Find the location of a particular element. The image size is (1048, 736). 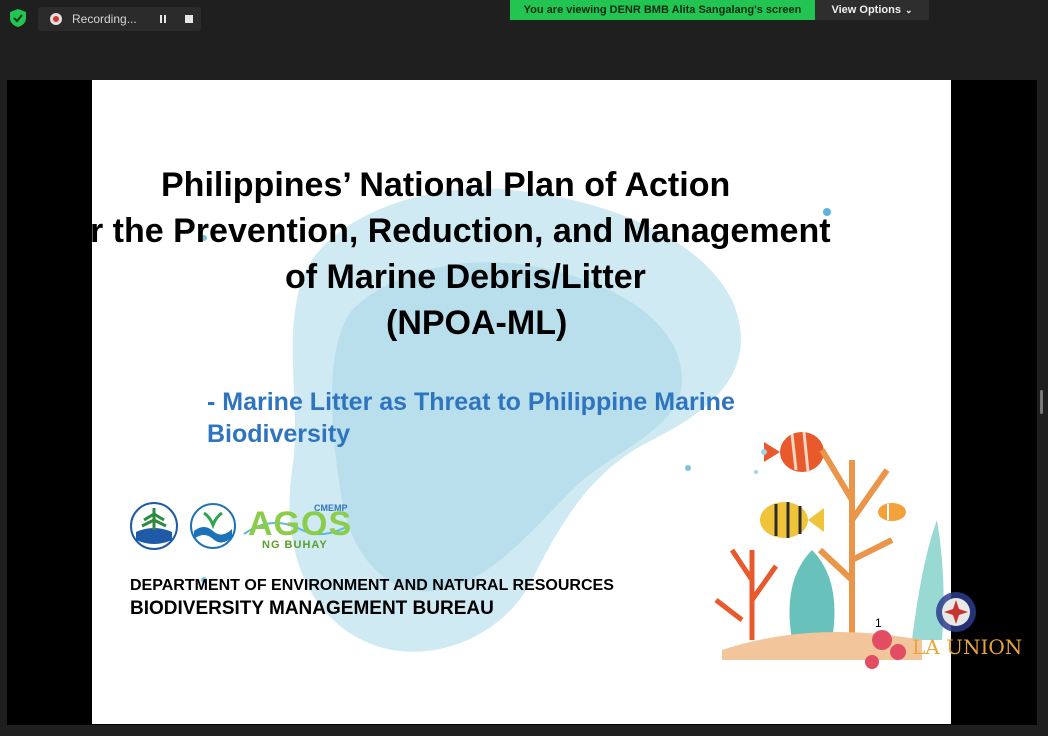

stop-icon is located at coordinates (189, 19).